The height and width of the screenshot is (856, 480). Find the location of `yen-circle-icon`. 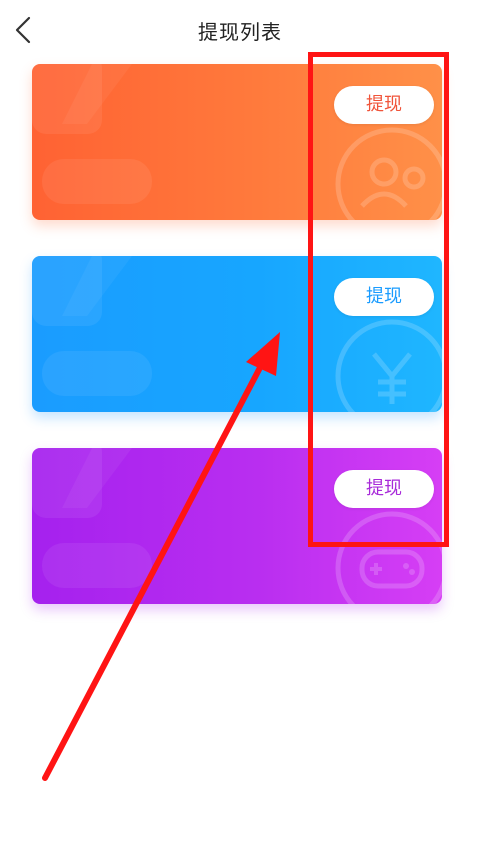

yen-circle-icon is located at coordinates (388, 365).